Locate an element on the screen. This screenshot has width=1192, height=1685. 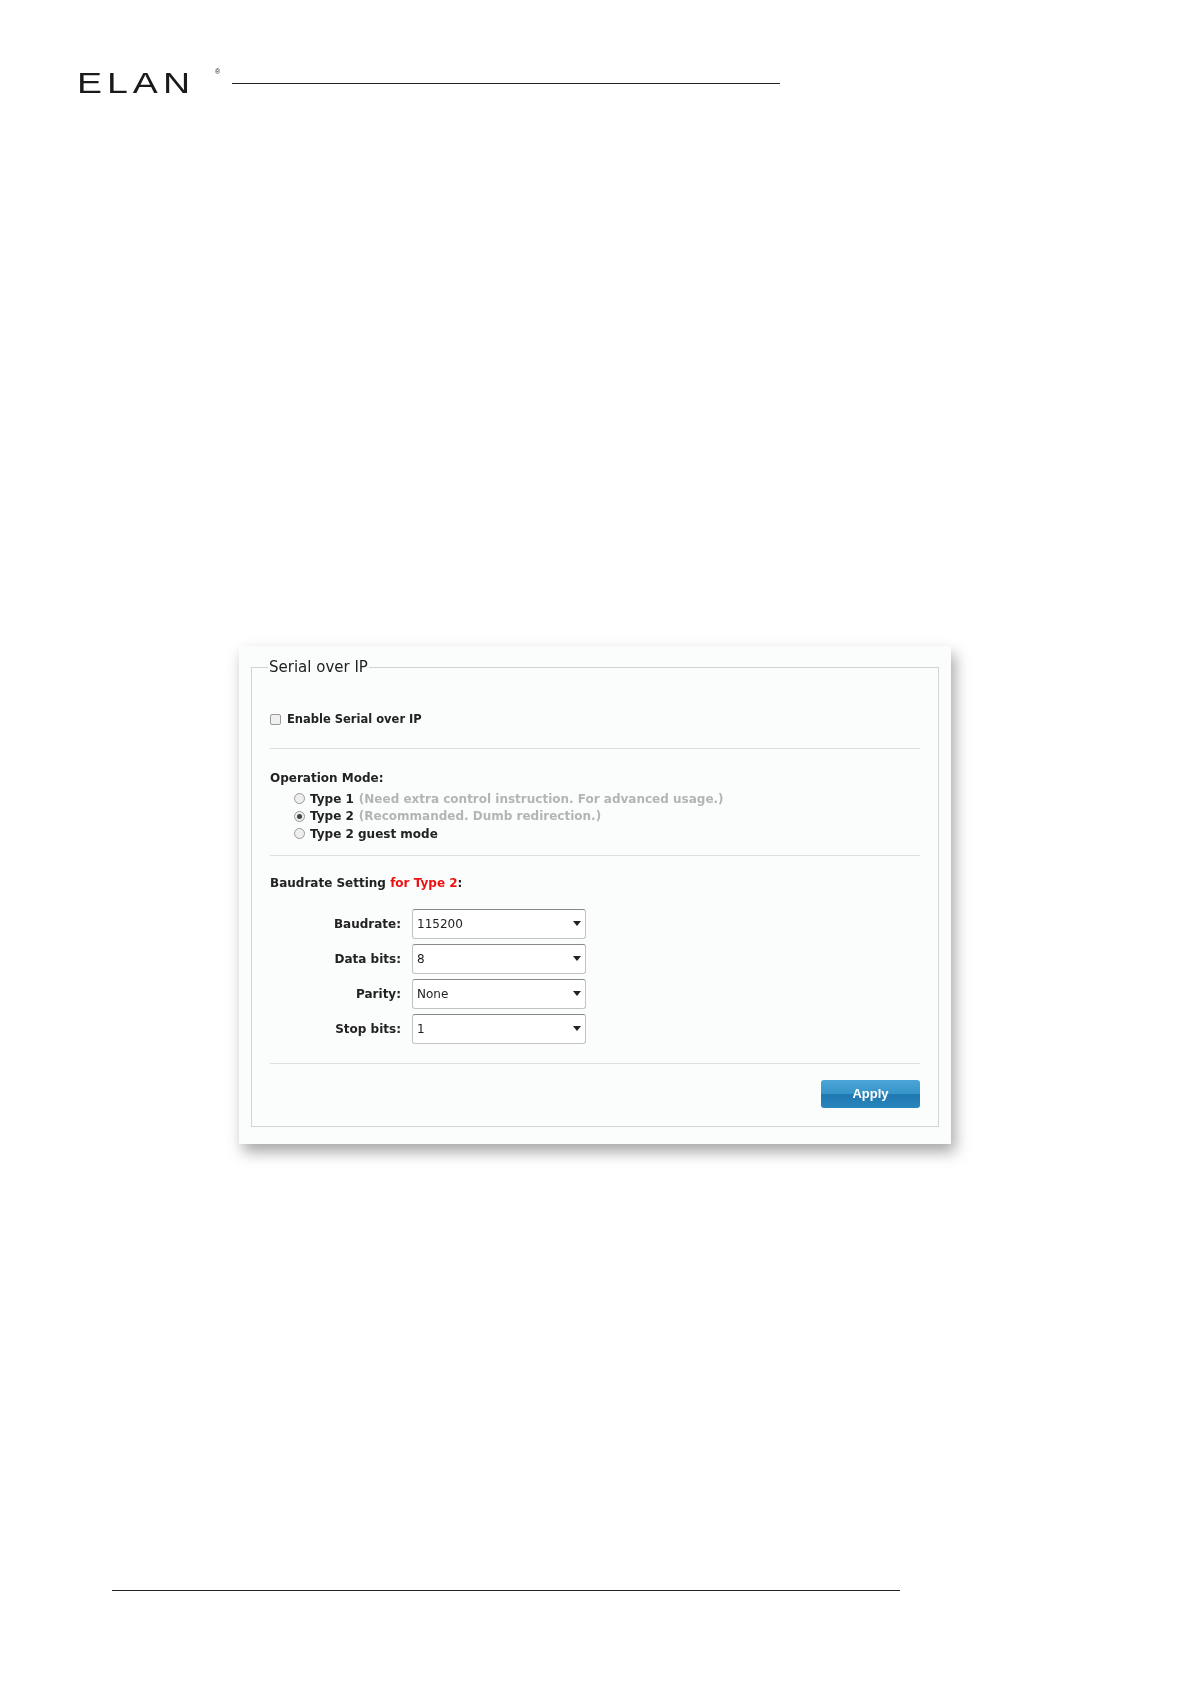
radio-label: Type 1 is located at coordinates (332, 799).